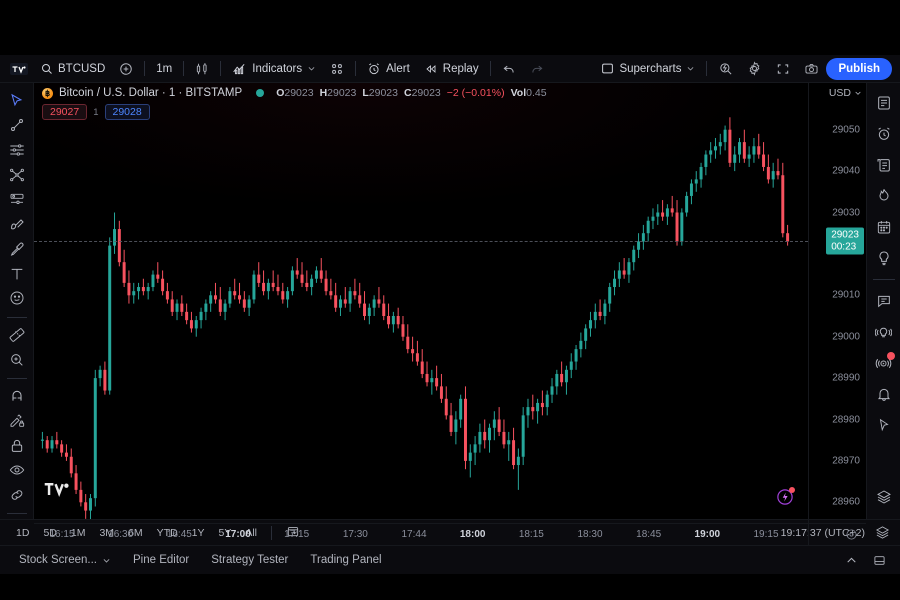  Describe the element at coordinates (859, 68) in the screenshot. I see `publish-button: Publish` at that location.